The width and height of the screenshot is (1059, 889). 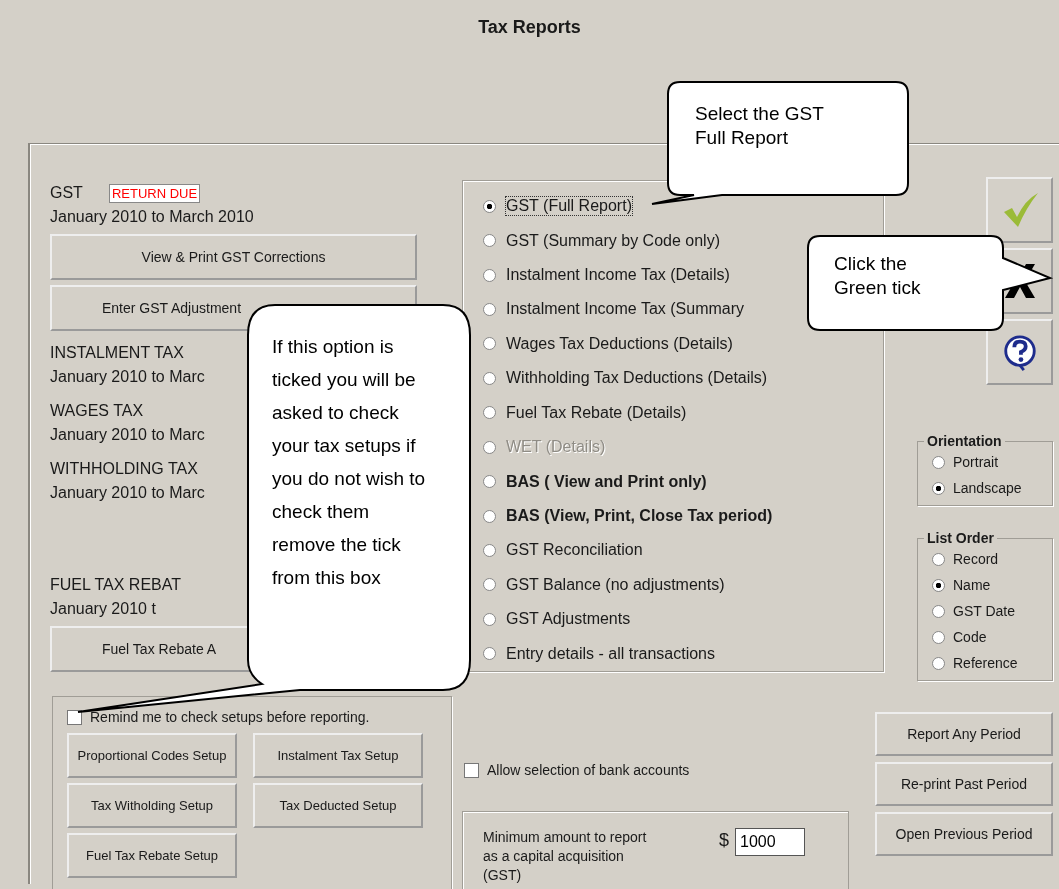 What do you see at coordinates (985, 663) in the screenshot?
I see `option-label: Reference` at bounding box center [985, 663].